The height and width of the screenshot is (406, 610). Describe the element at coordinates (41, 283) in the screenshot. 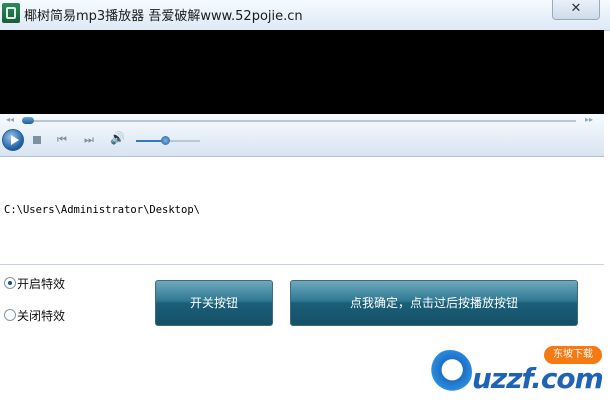

I see `effects-on-label: 开启特效` at that location.